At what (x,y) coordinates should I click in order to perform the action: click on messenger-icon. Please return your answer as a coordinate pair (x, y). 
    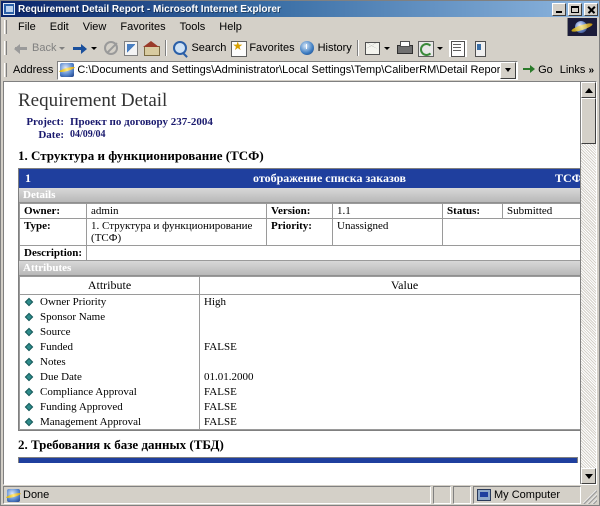
    Looking at the image, I should click on (479, 48).